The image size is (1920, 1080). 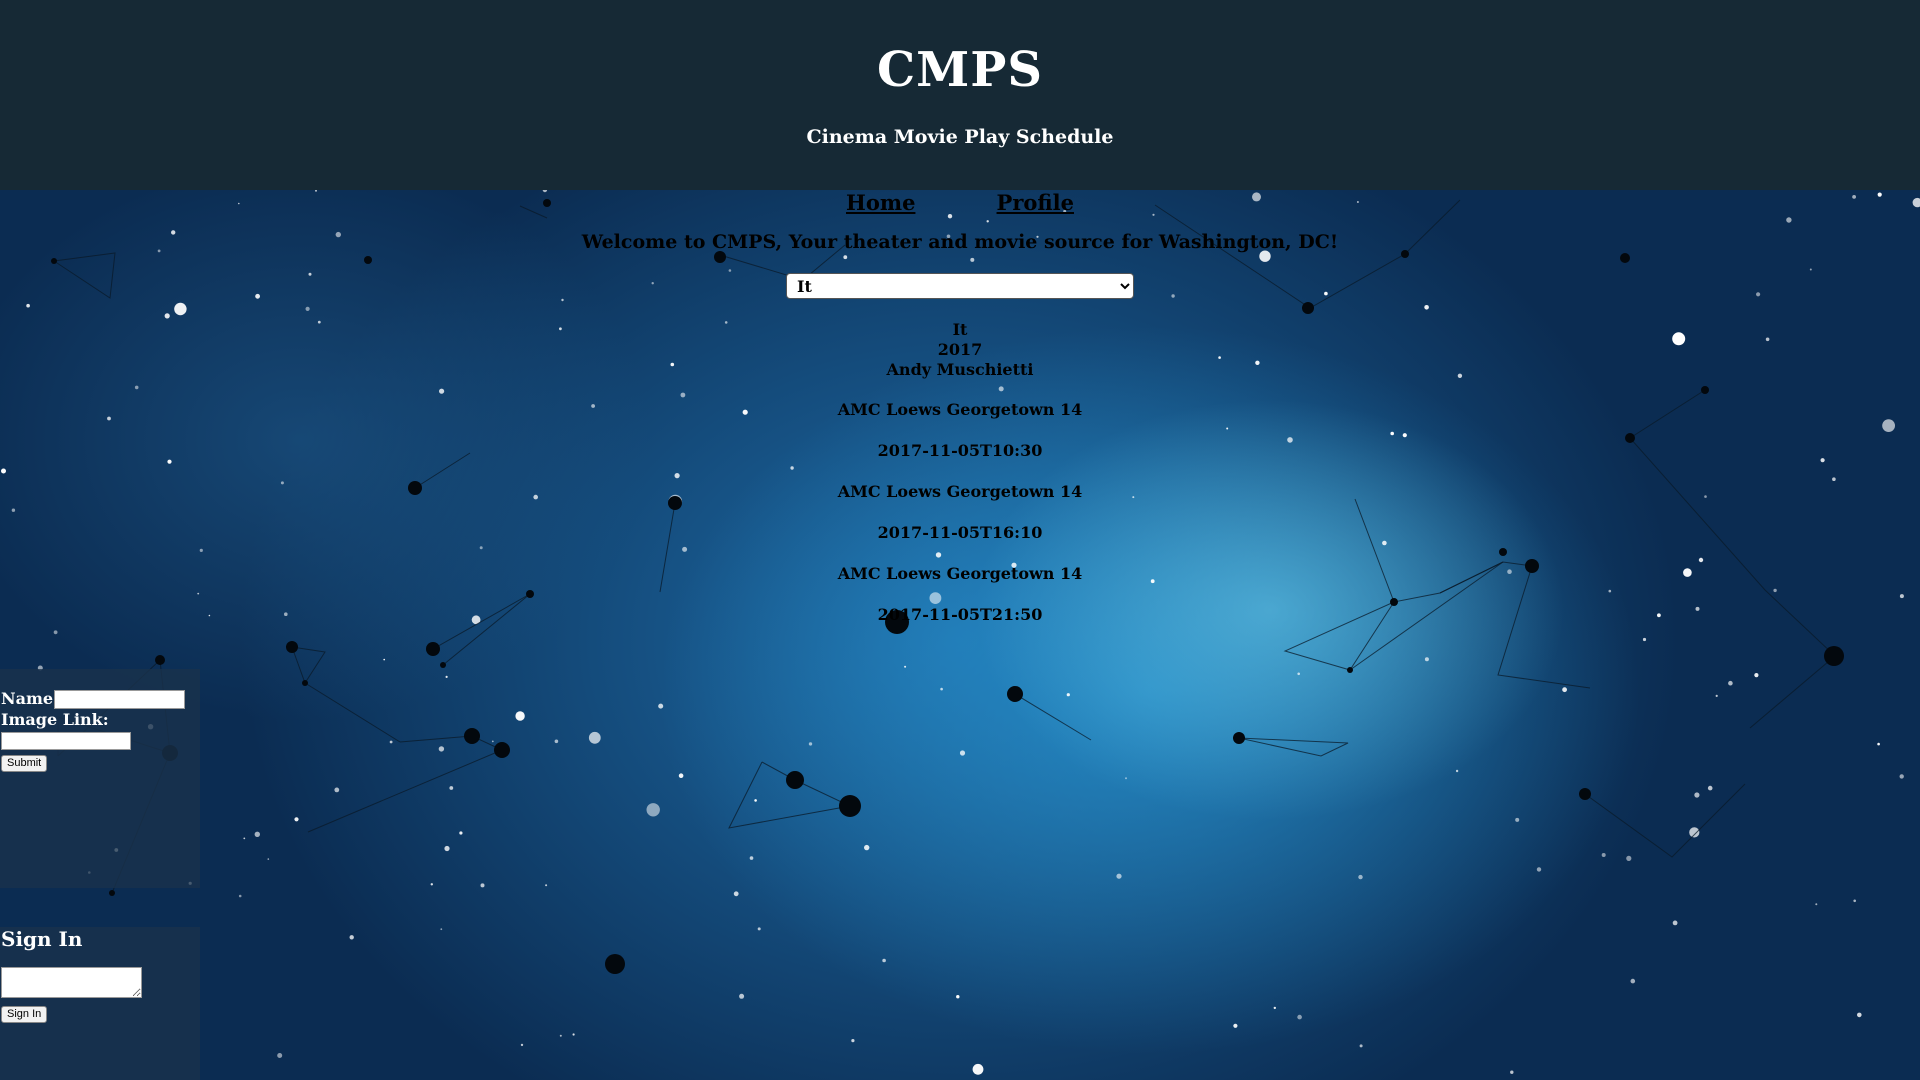 What do you see at coordinates (960, 286) in the screenshot?
I see `movie-select: It` at bounding box center [960, 286].